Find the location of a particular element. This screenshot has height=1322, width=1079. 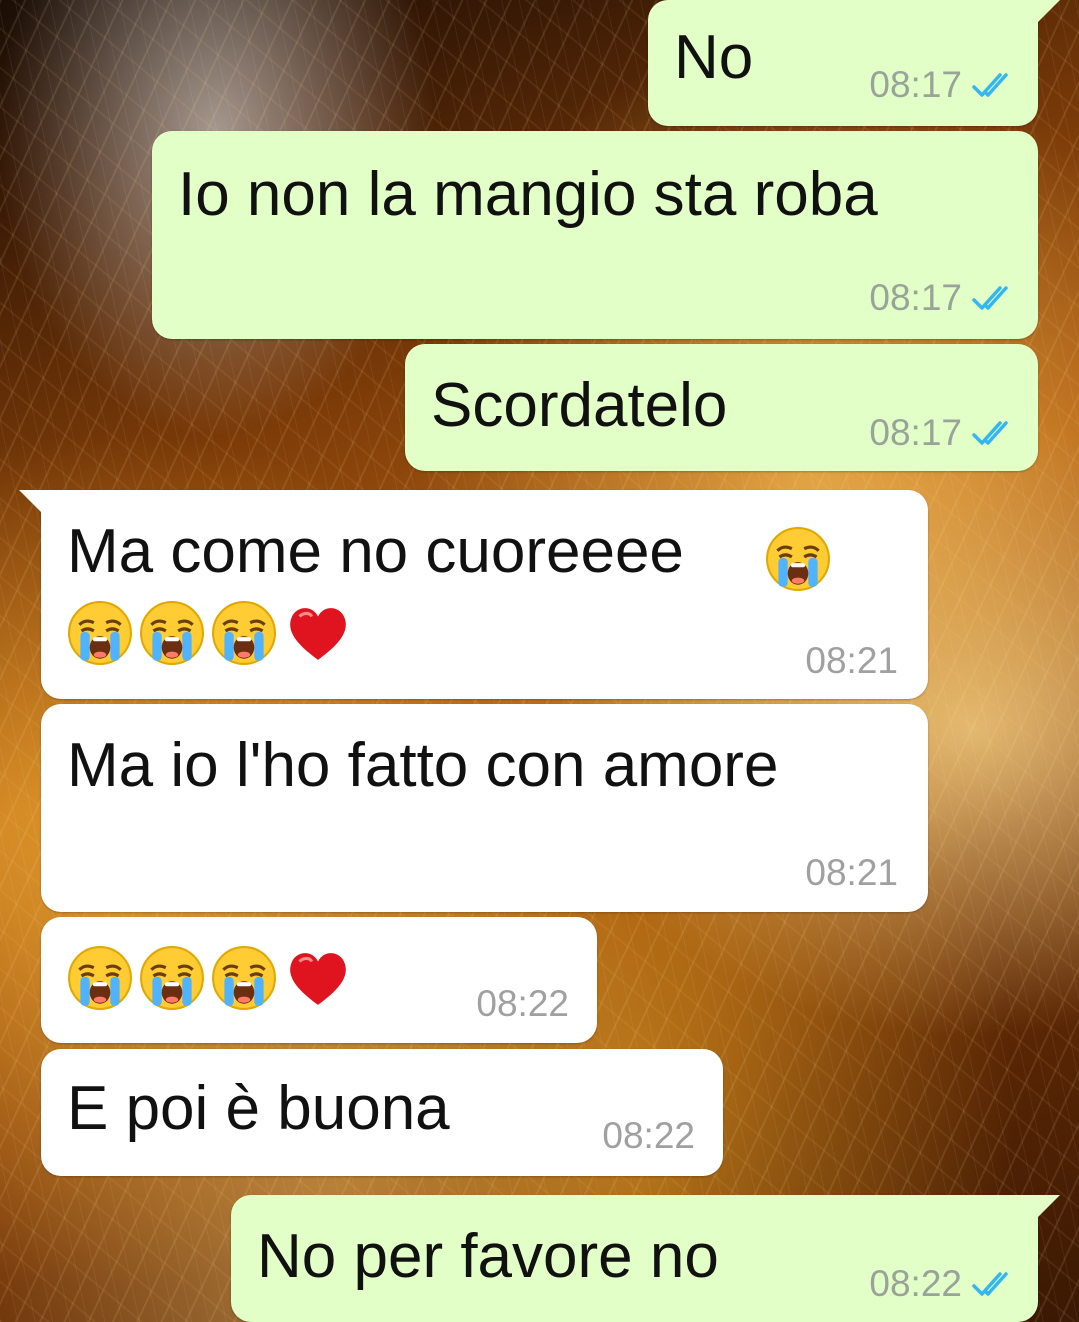

message-bubble-outgoing: No 08:17 is located at coordinates (854, 63).